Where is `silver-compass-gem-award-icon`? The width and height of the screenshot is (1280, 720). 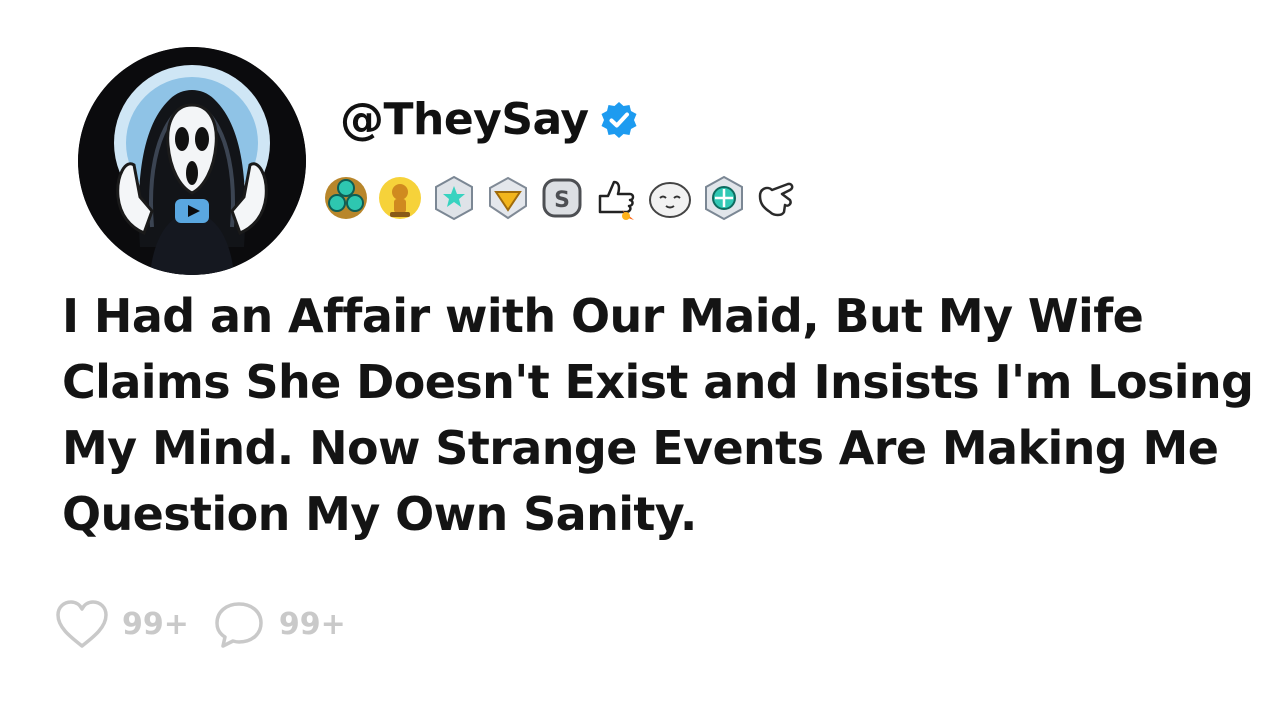
silver-compass-gem-award-icon is located at coordinates (724, 198).